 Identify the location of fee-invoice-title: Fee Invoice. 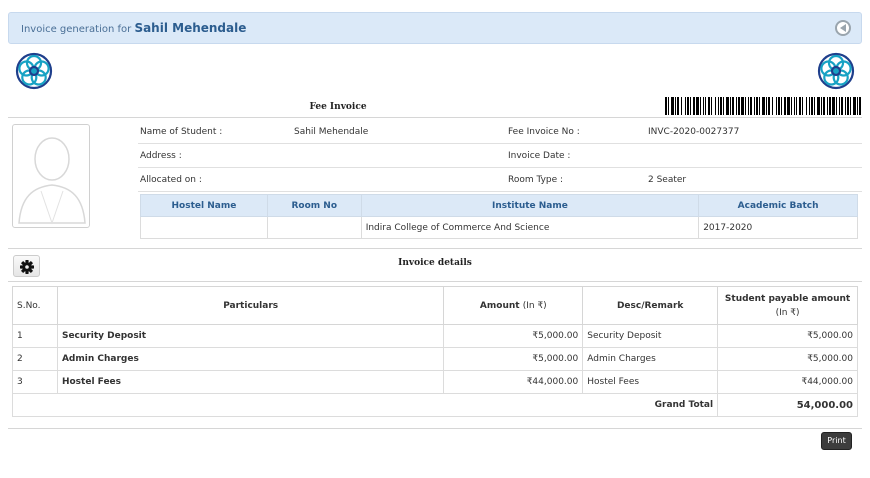
(338, 107).